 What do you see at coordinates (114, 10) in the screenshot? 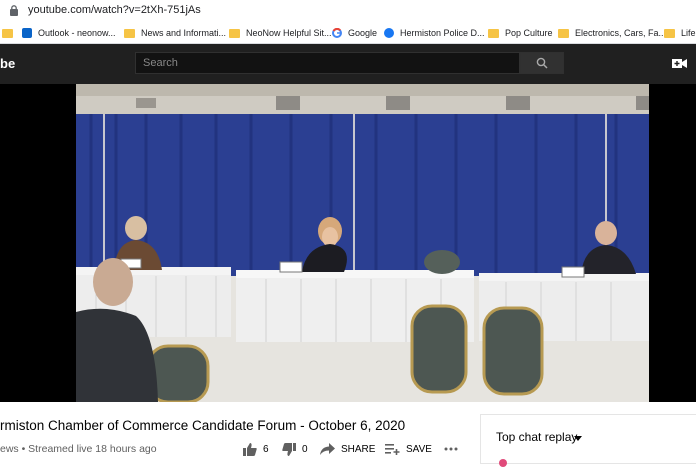
I see `url-text: youtube.com/watch?v=2tXh-751jAs` at bounding box center [114, 10].